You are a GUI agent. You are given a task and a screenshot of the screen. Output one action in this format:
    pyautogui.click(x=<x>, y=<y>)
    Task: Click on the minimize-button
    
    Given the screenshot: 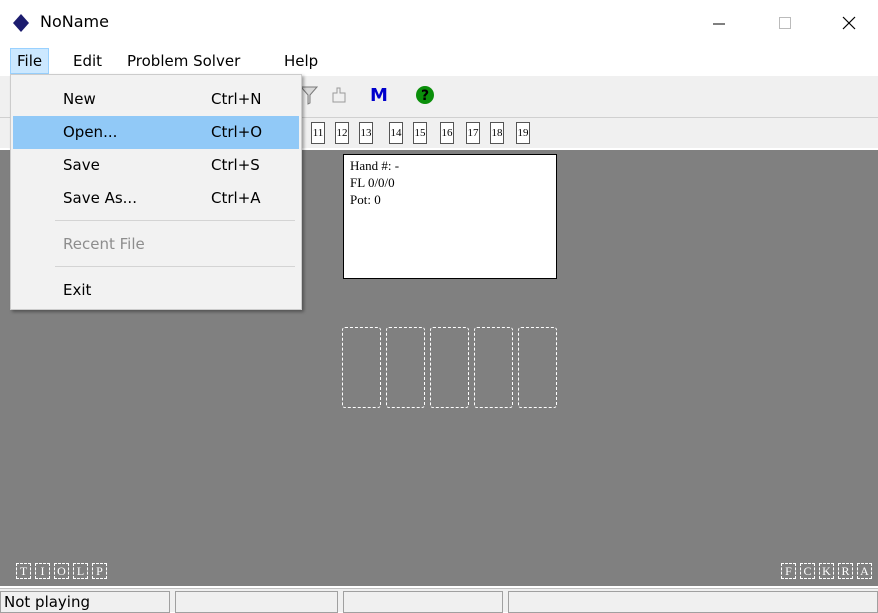 What is the action you would take?
    pyautogui.click(x=719, y=23)
    